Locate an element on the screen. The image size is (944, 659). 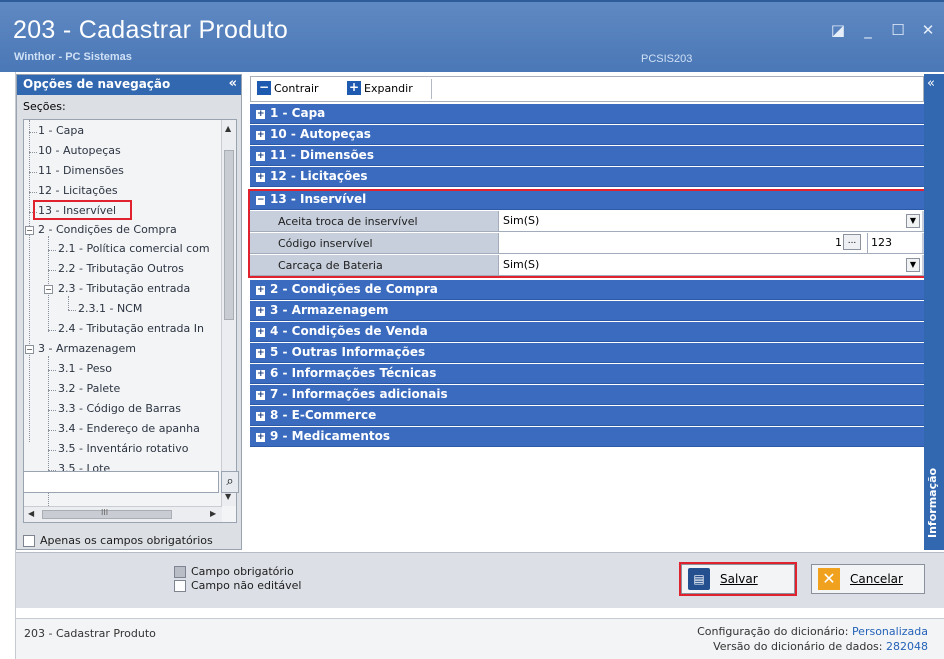
section-outras-informacoes: +5 - Outras Informações is located at coordinates (587, 353).